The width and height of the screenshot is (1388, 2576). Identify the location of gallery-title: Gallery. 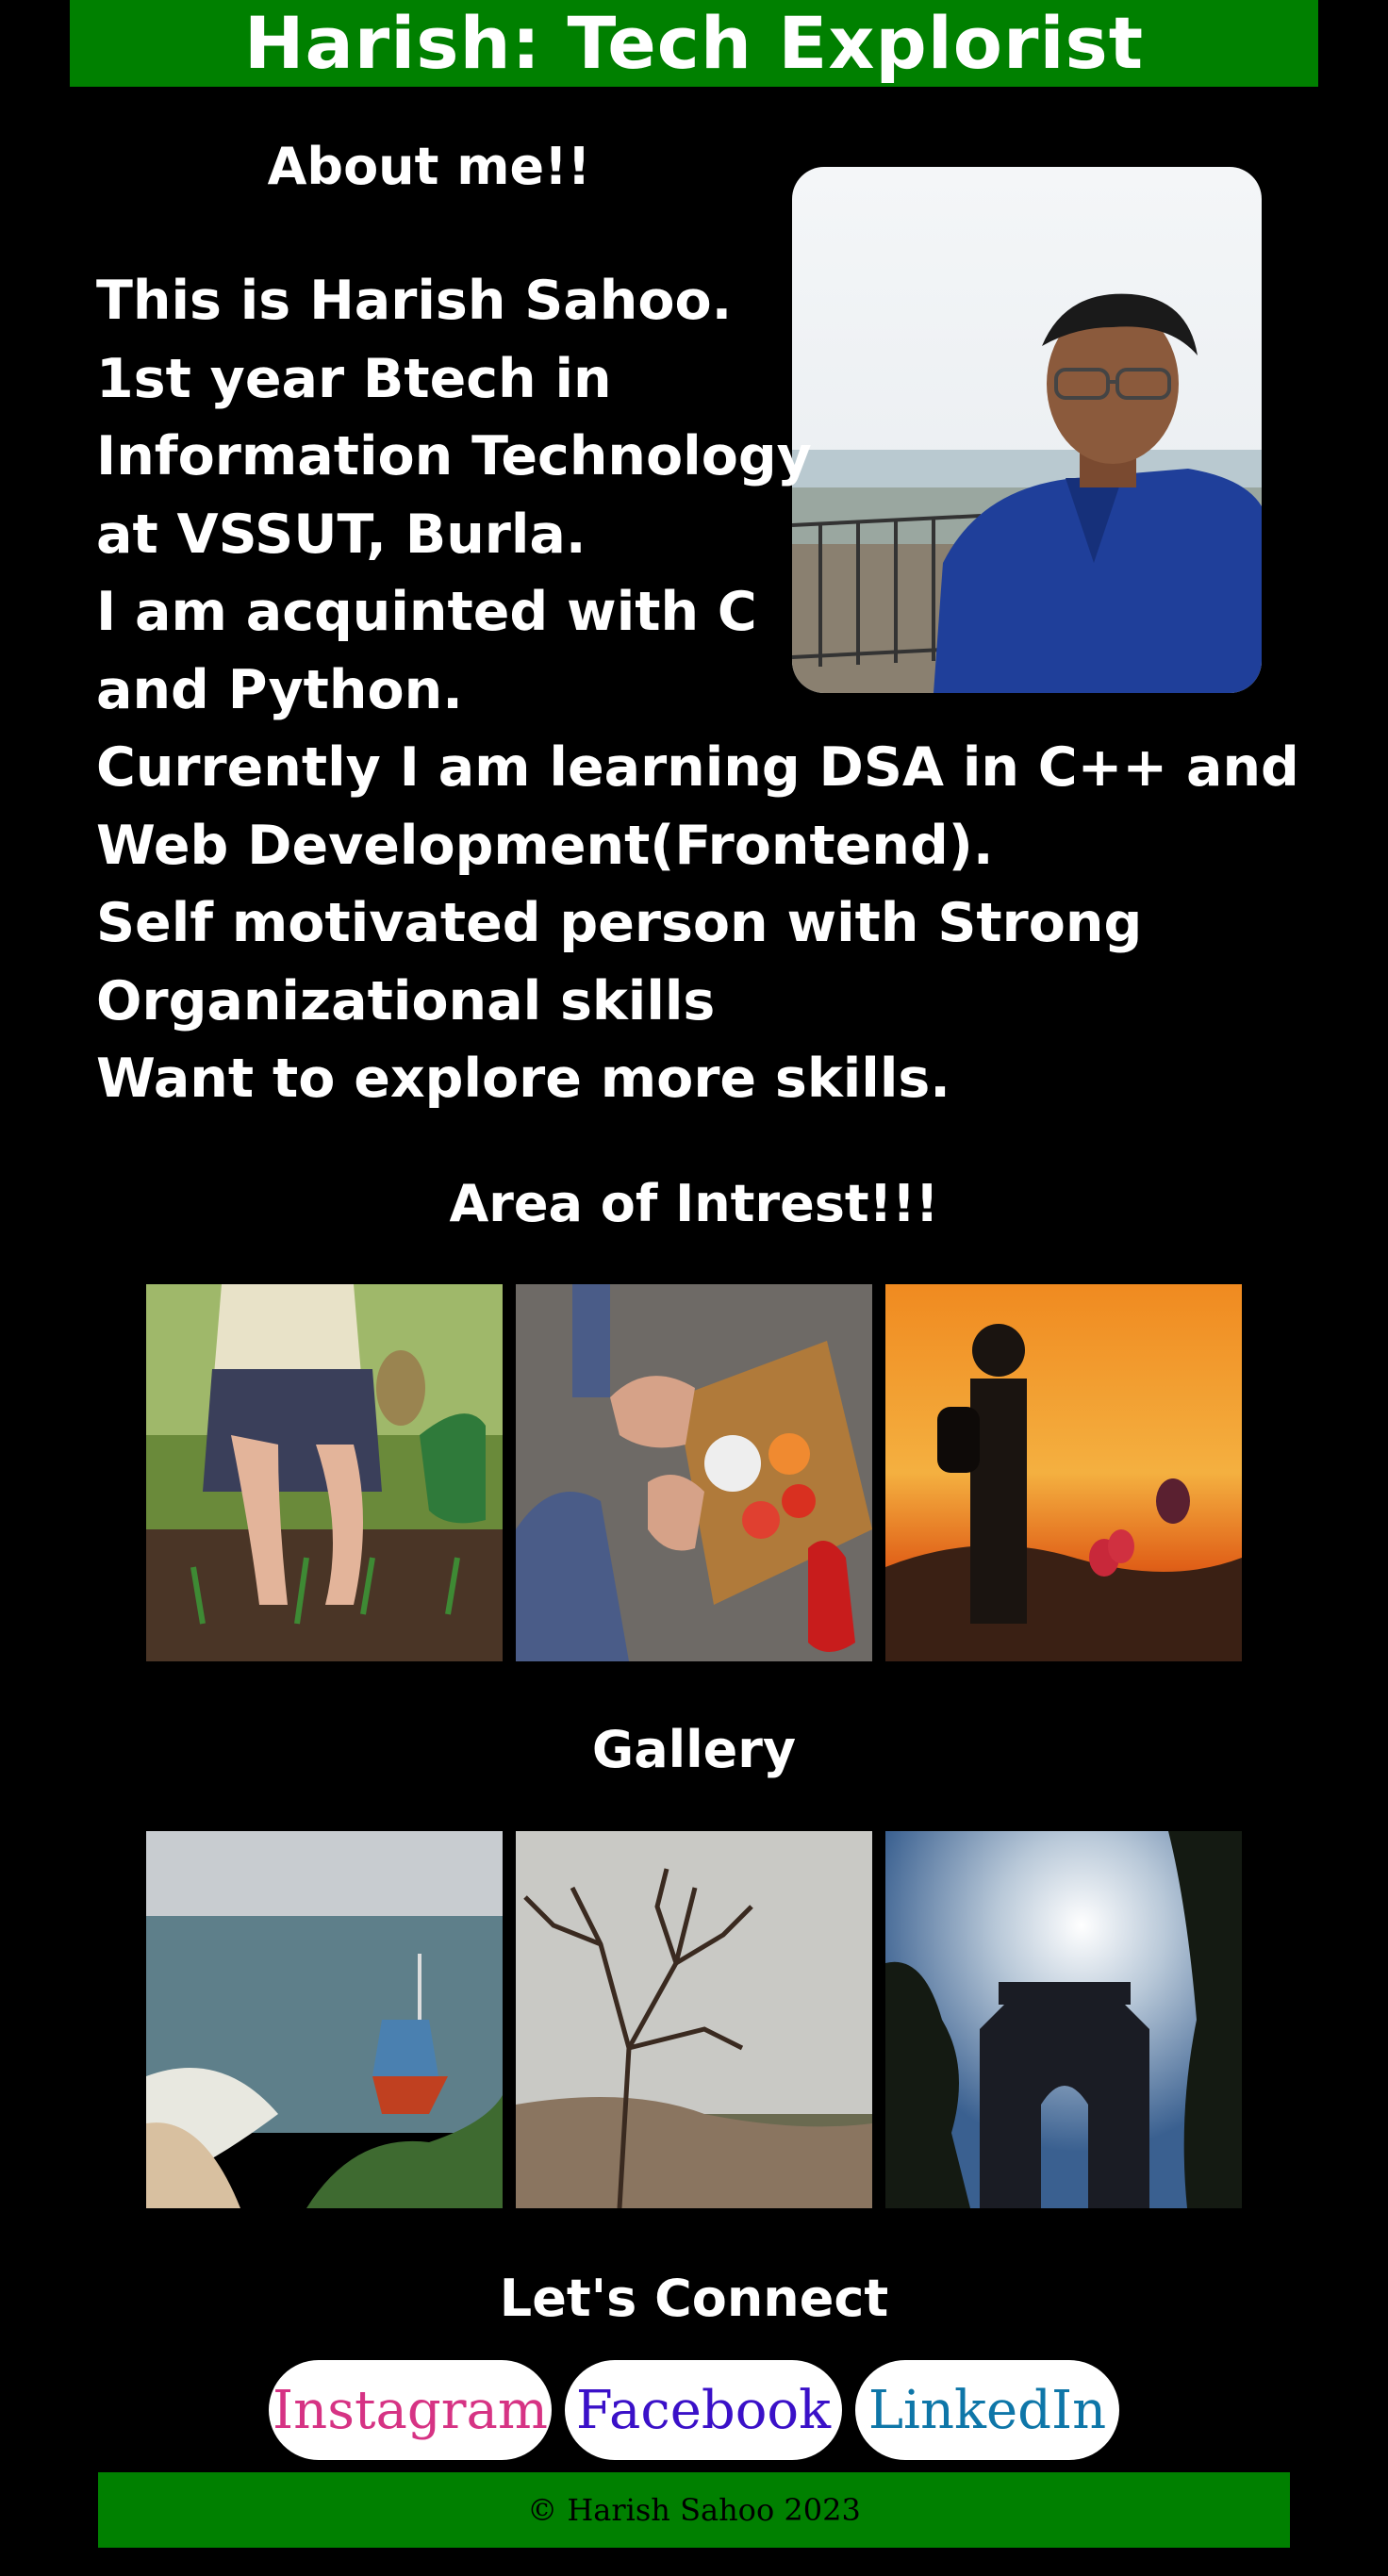
(694, 1749).